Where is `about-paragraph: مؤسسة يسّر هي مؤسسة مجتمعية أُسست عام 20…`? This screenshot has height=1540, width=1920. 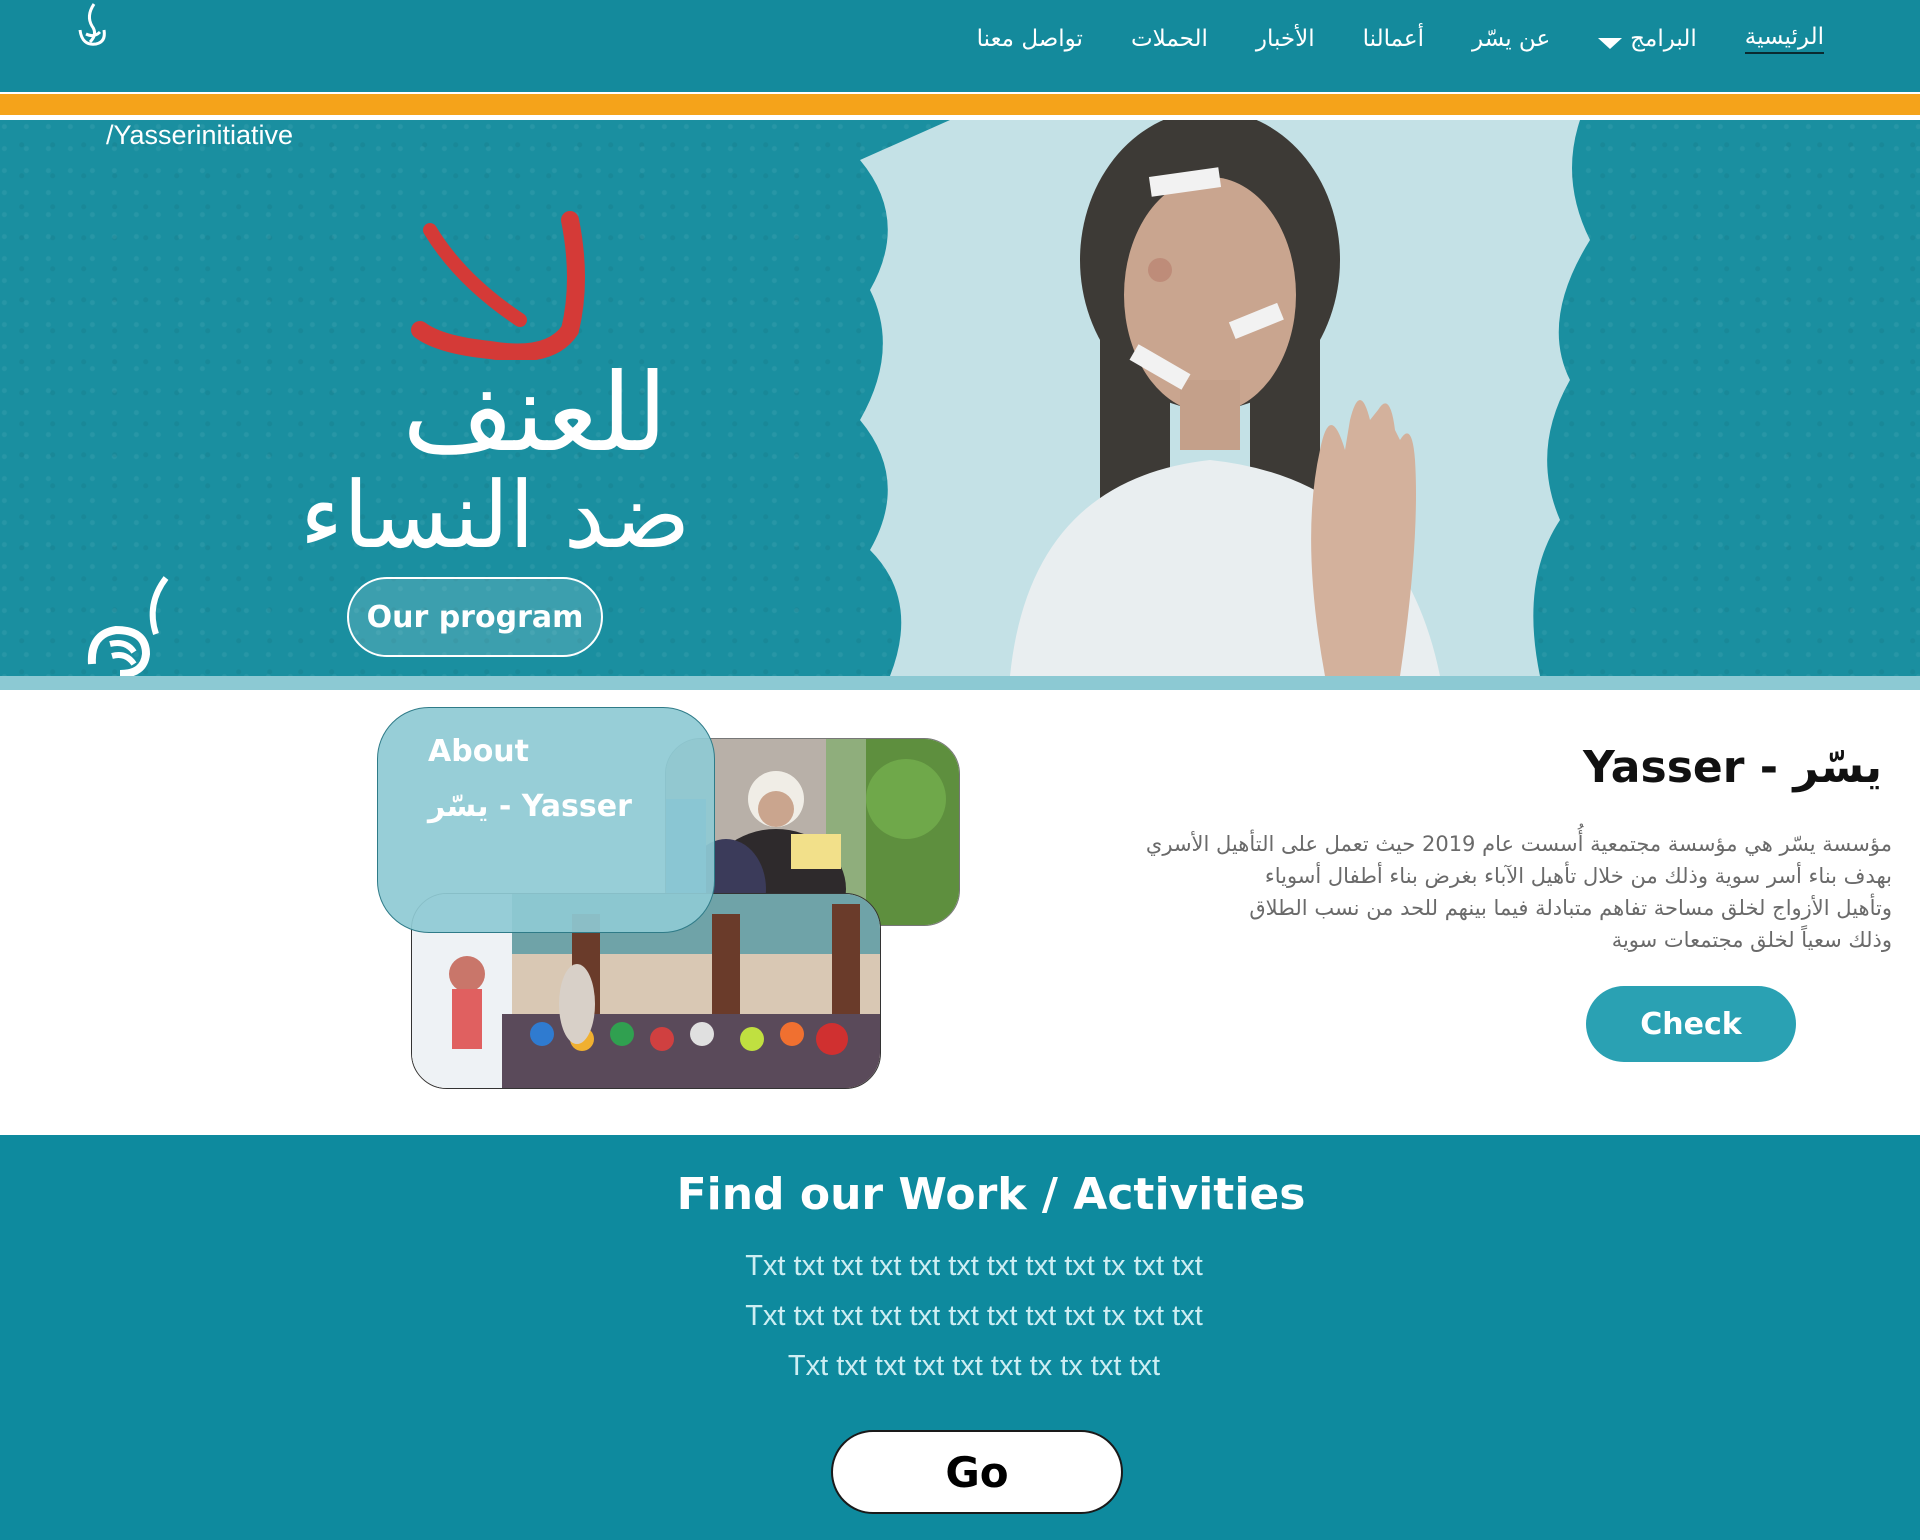
about-paragraph: مؤسسة يسّر هي مؤسسة مجتمعية أُسست عام 20… is located at coordinates (1462, 892).